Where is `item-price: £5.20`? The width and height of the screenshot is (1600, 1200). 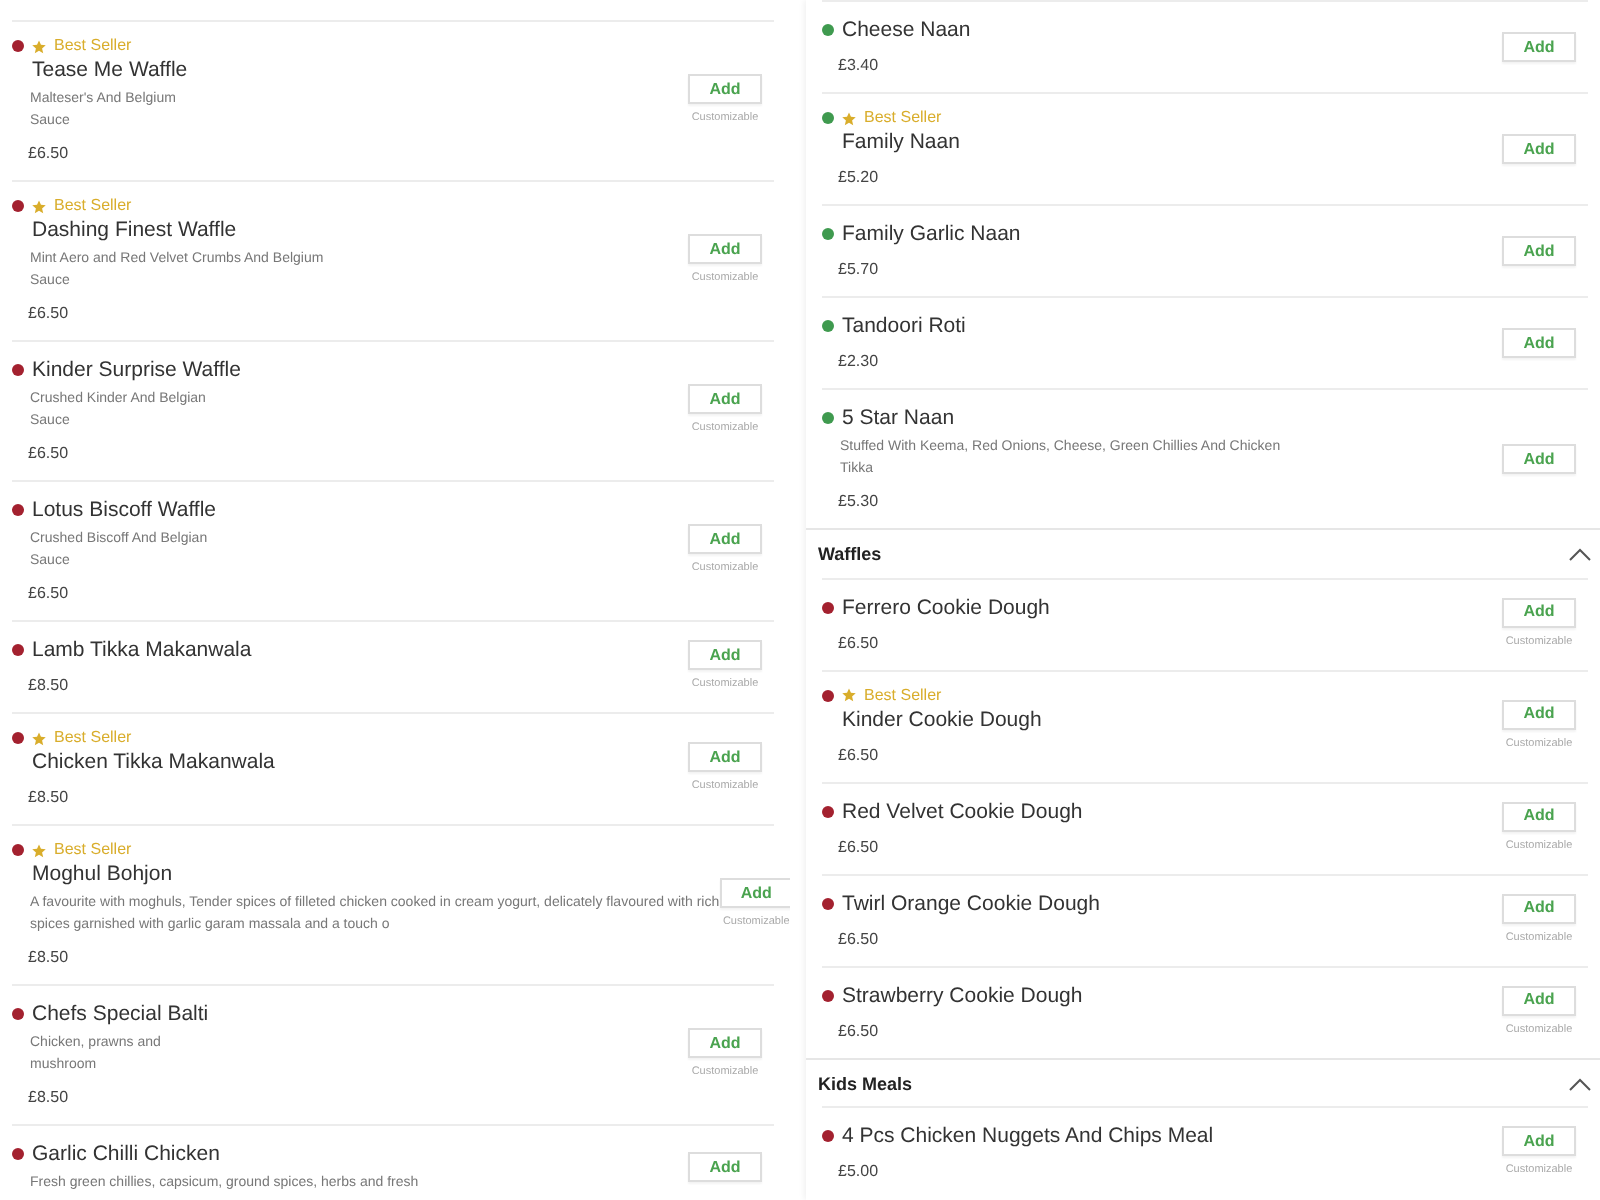
item-price: £5.20 is located at coordinates (859, 178).